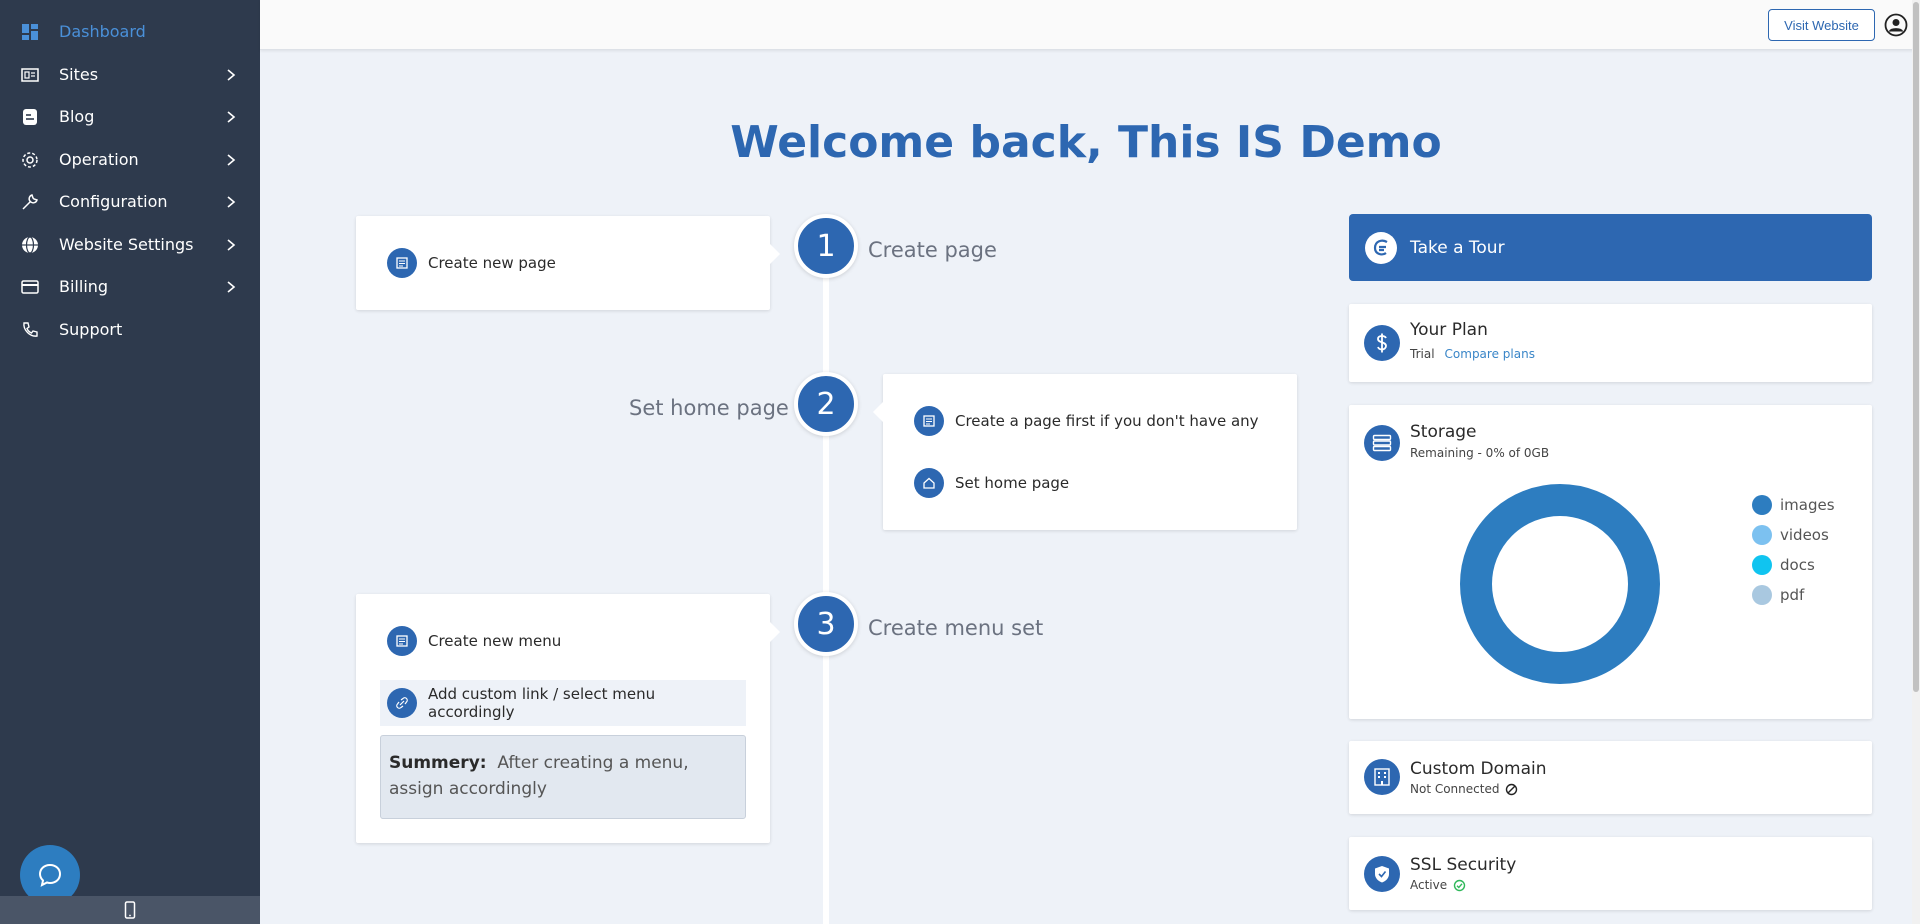  Describe the element at coordinates (1382, 343) in the screenshot. I see `dollar-icon` at that location.